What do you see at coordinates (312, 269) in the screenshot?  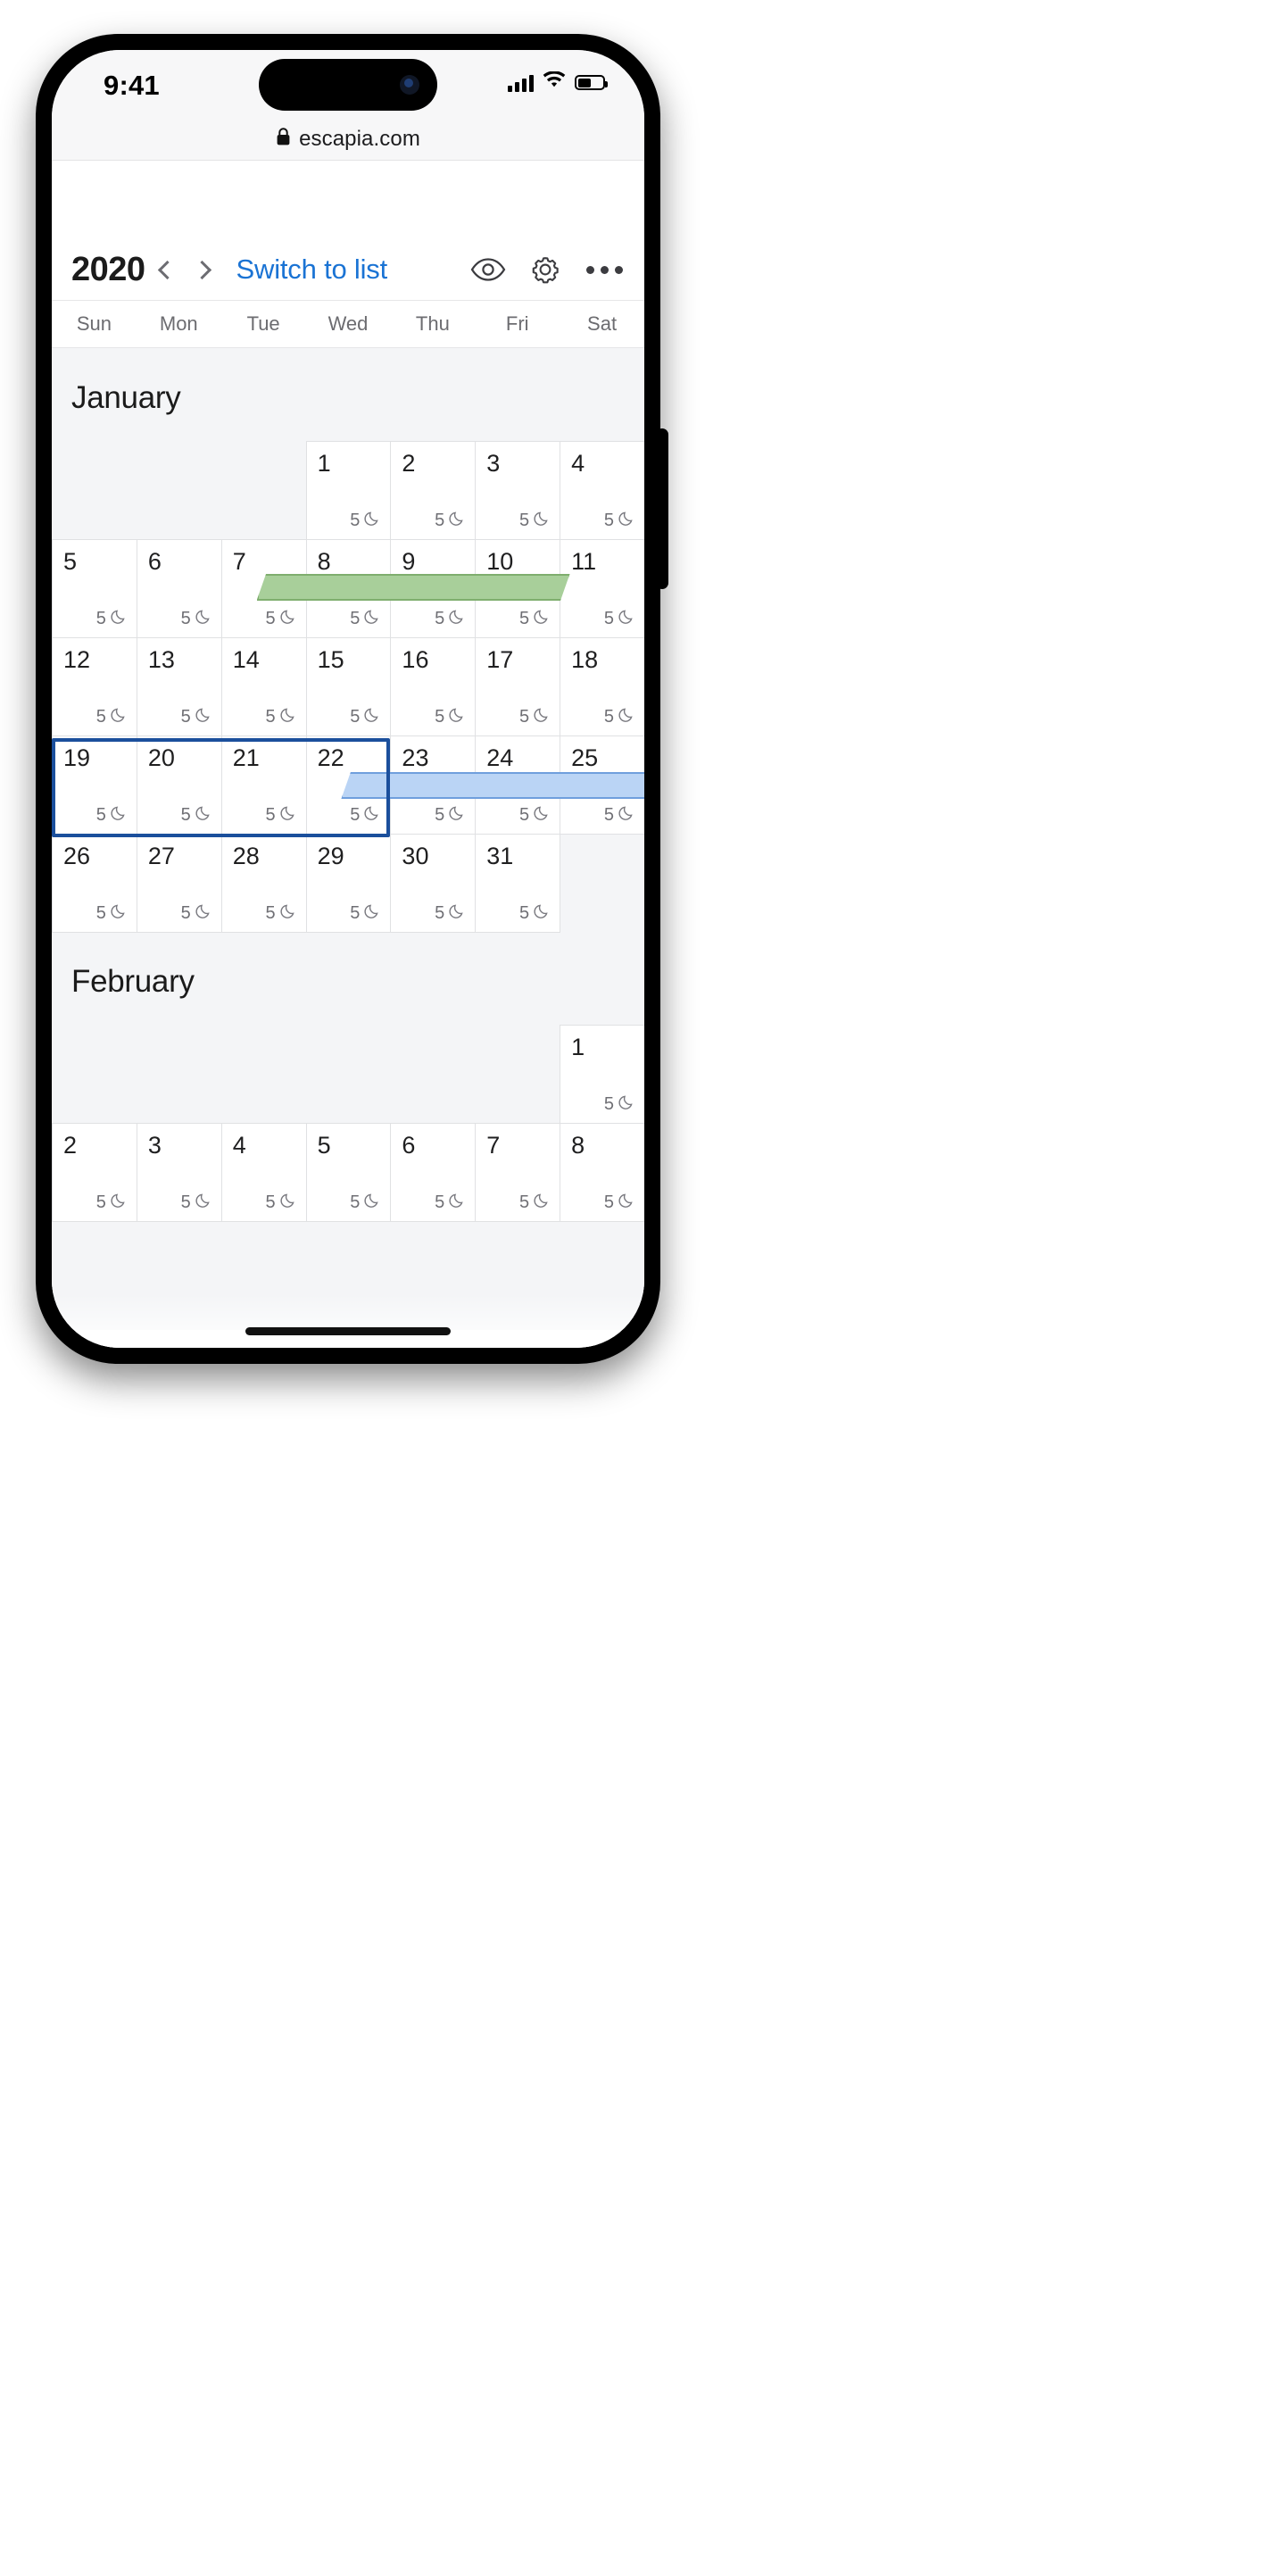 I see `switch-to-list-link: Switch to list` at bounding box center [312, 269].